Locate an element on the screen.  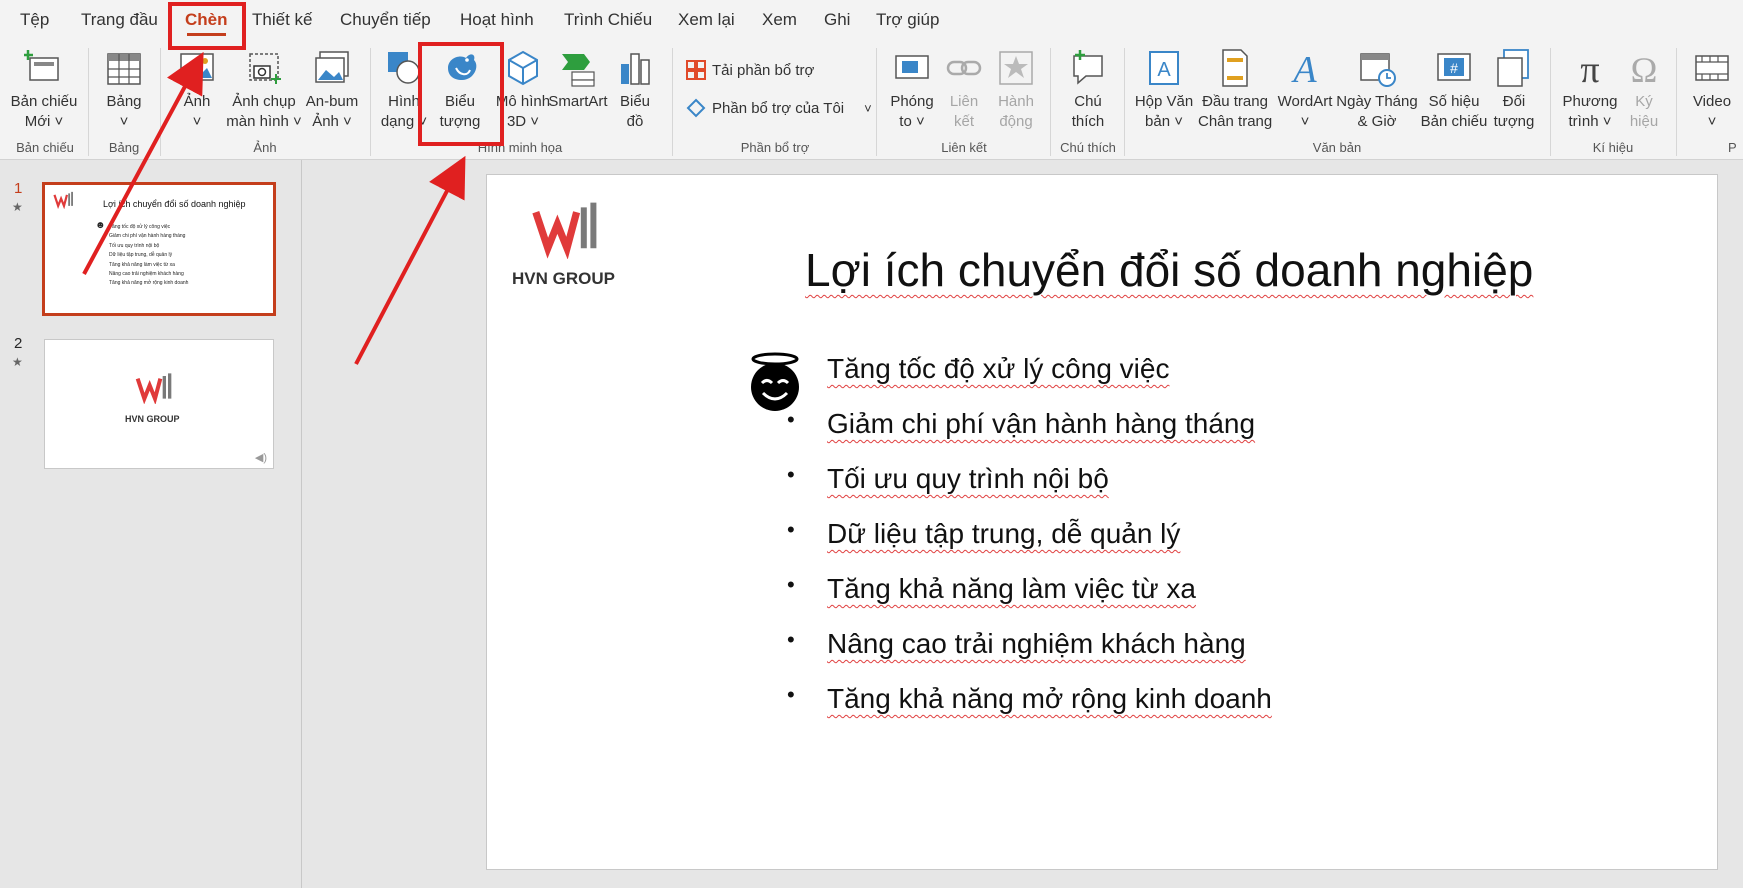
omega-icon: Ω is located at coordinates (1644, 70).